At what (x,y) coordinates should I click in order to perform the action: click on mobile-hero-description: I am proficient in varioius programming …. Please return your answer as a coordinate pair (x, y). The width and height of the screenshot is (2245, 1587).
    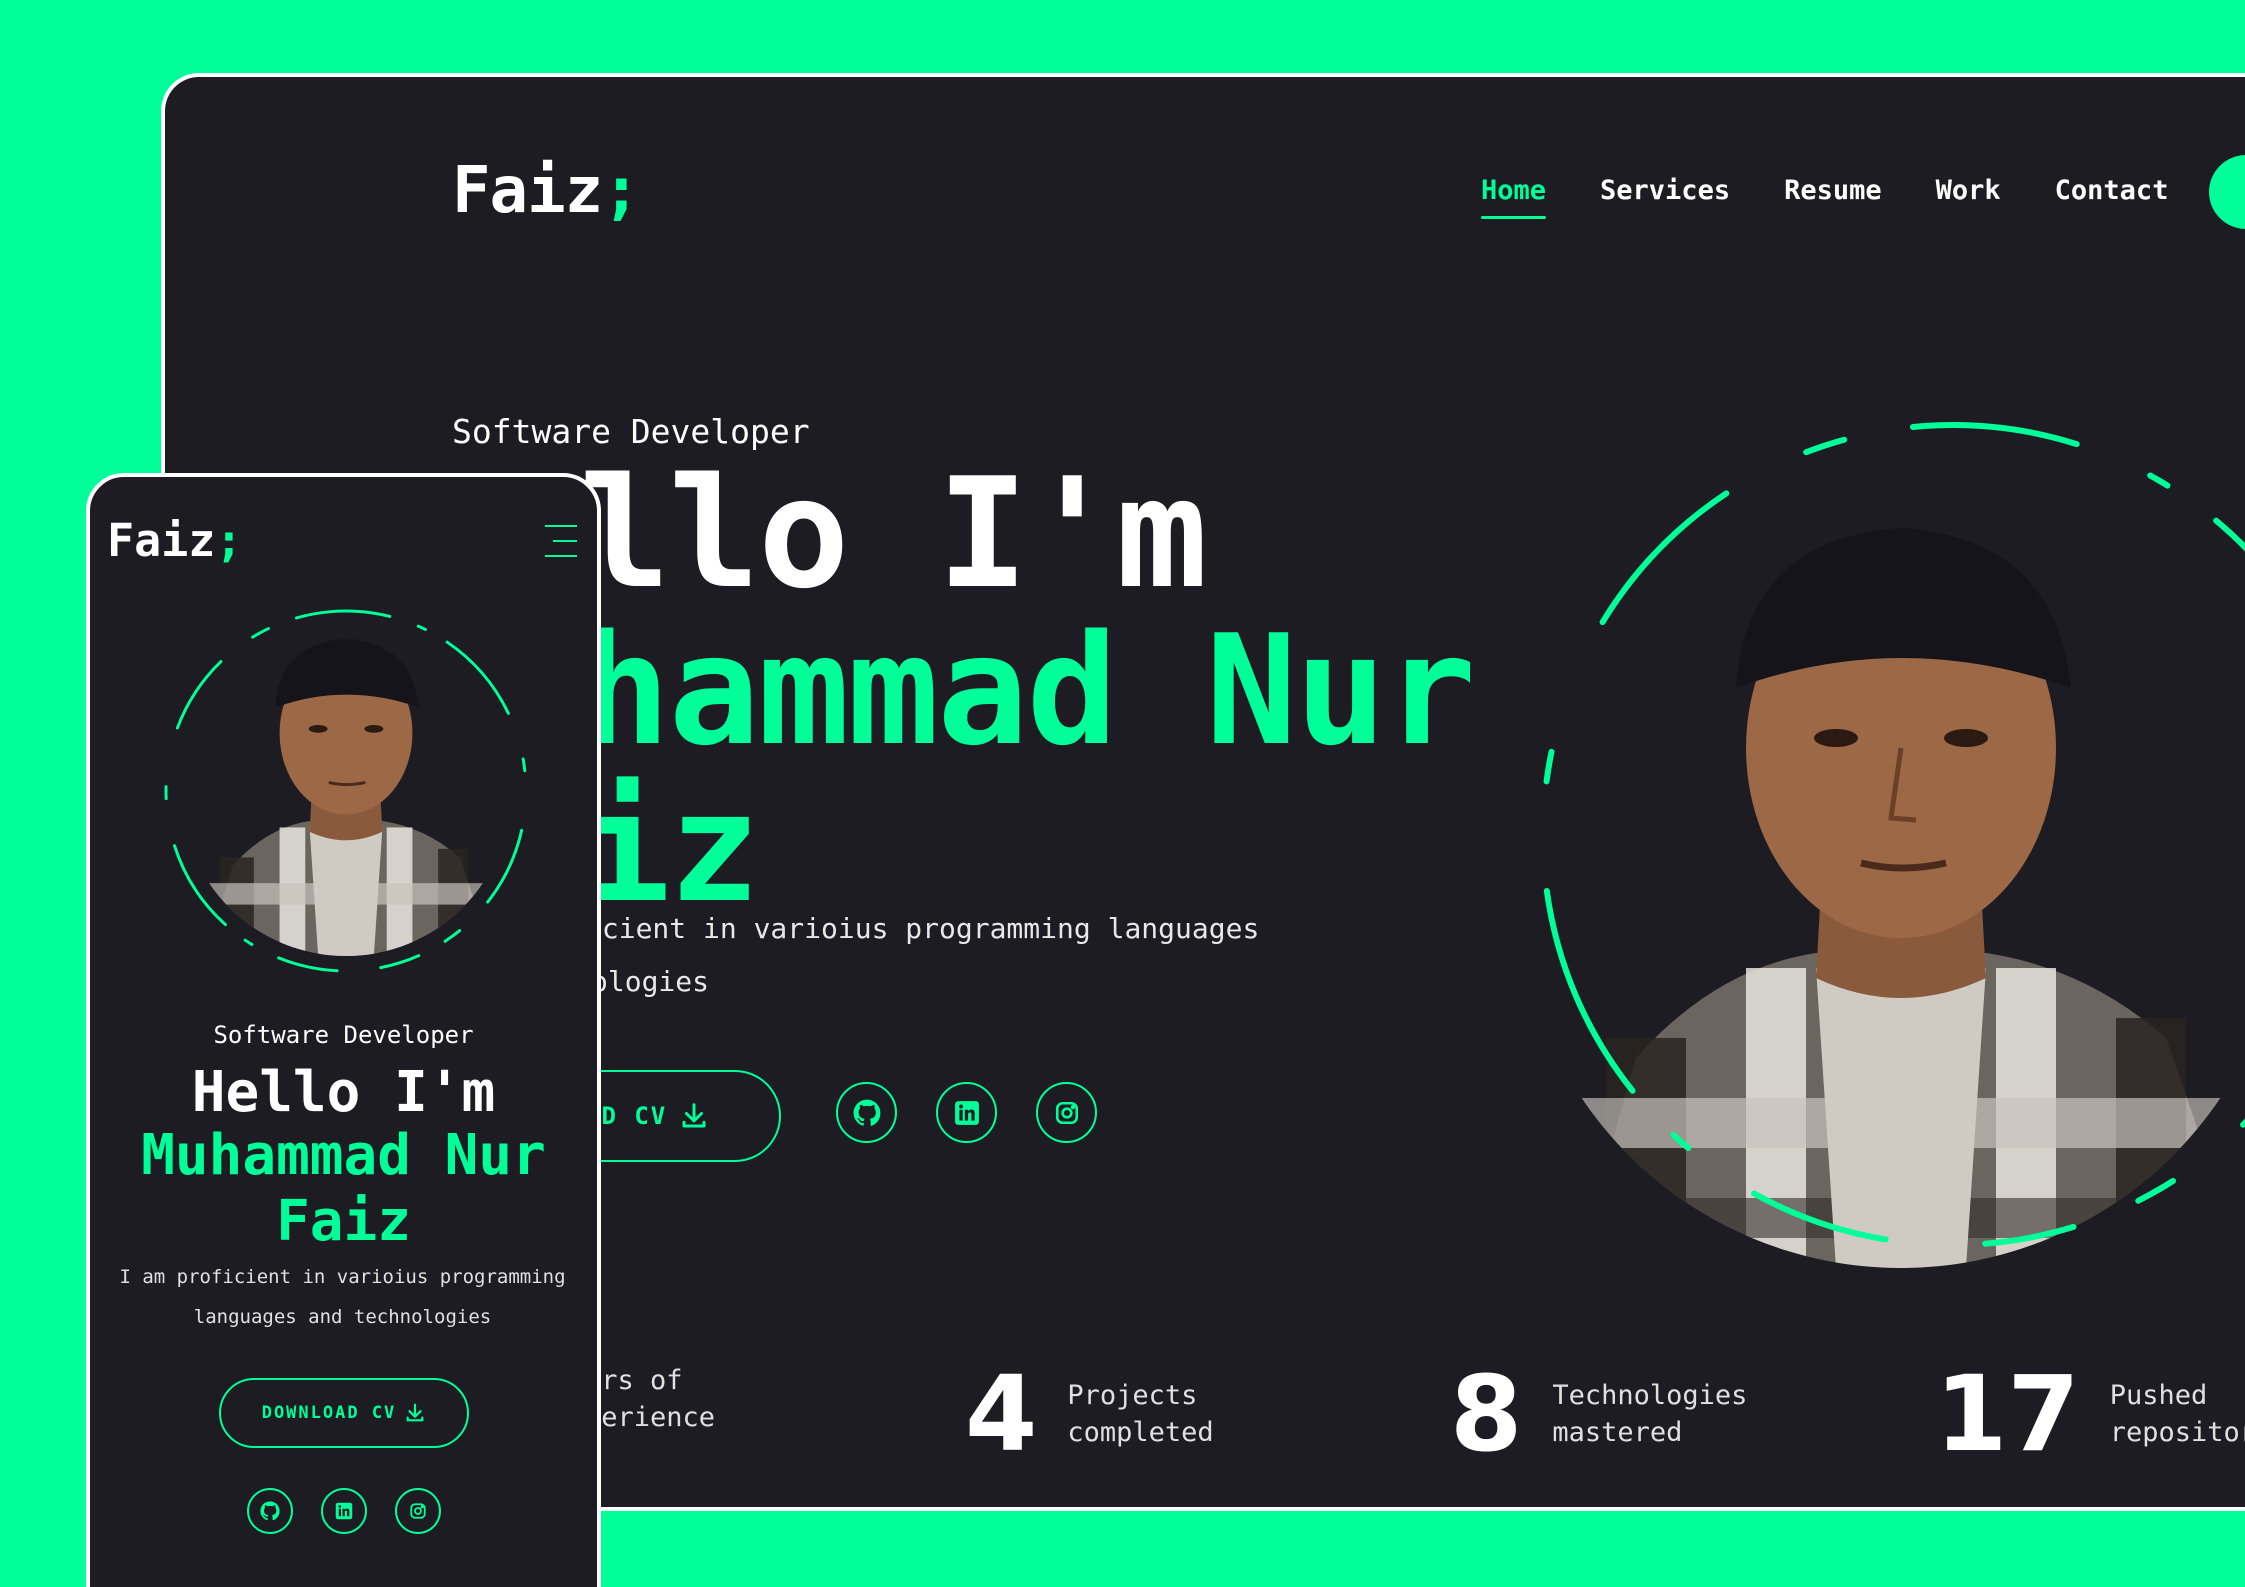
    Looking at the image, I should click on (342, 1297).